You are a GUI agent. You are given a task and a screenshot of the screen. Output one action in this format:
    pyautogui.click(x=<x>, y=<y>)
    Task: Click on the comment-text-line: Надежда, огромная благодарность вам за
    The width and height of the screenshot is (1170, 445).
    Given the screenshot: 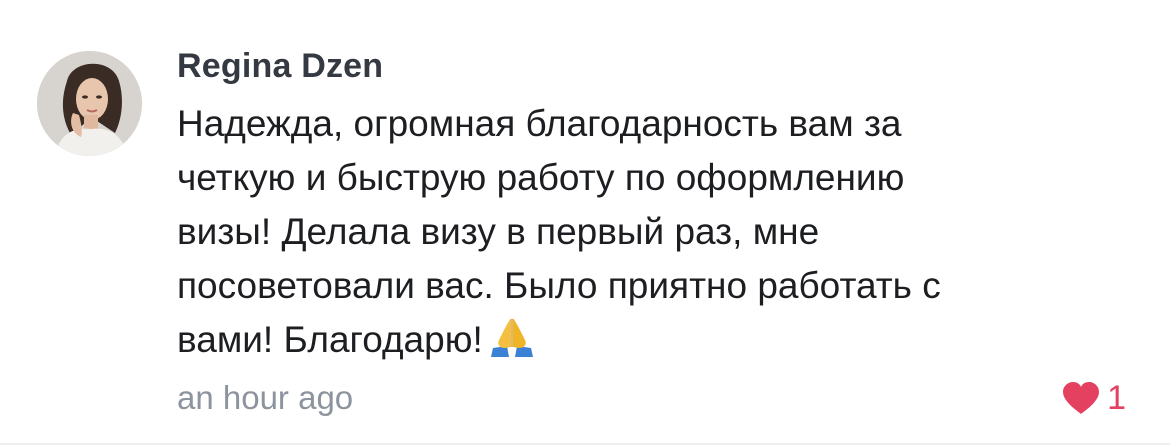 What is the action you would take?
    pyautogui.click(x=539, y=123)
    